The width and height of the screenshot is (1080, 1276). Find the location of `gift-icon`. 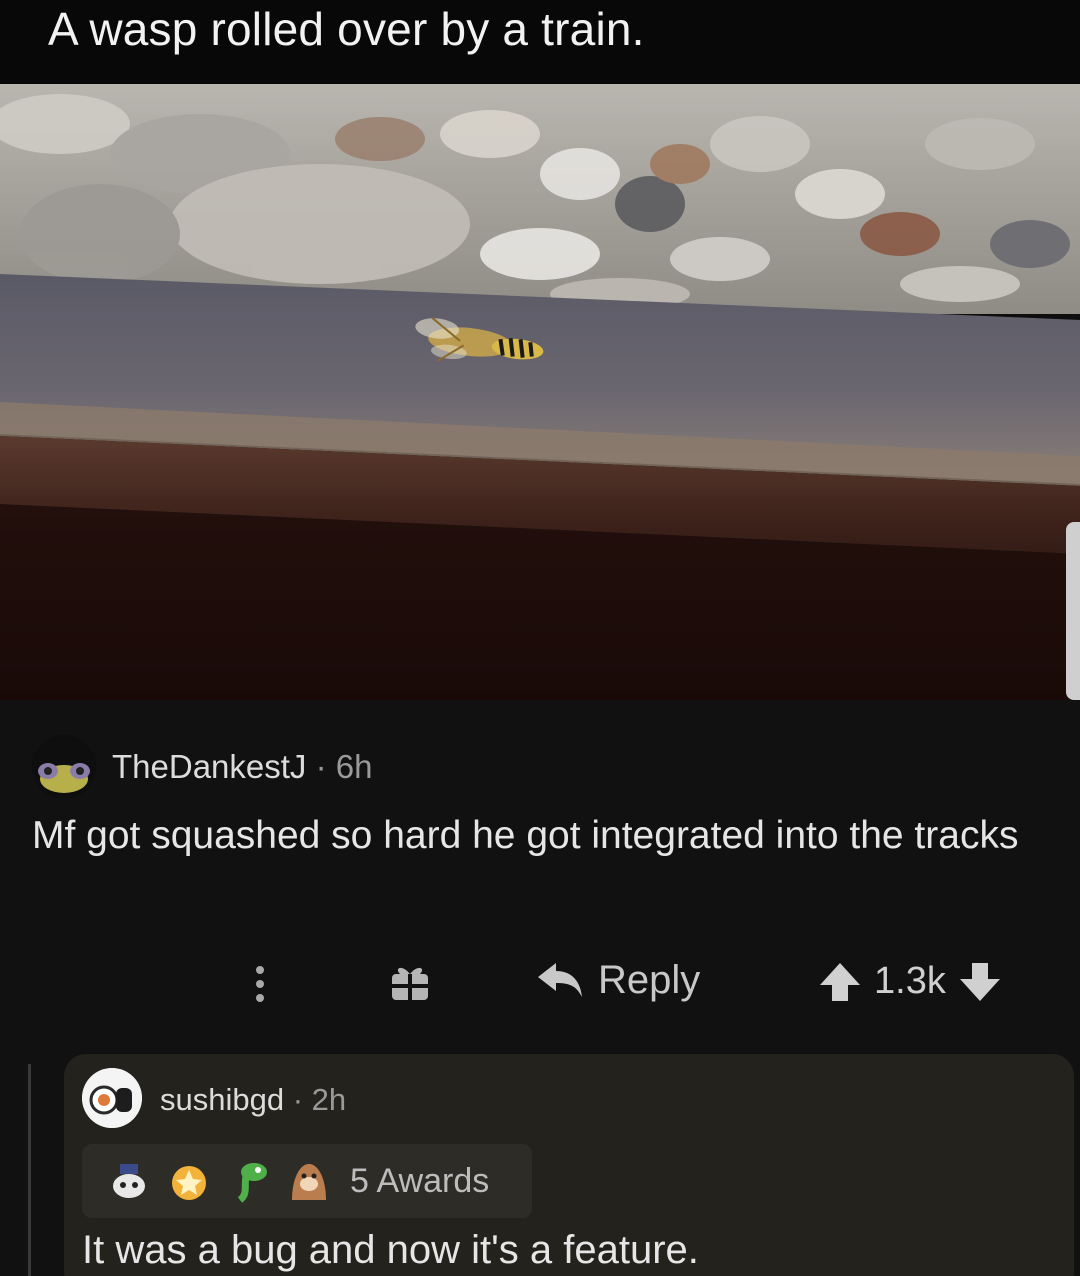

gift-icon is located at coordinates (410, 983).